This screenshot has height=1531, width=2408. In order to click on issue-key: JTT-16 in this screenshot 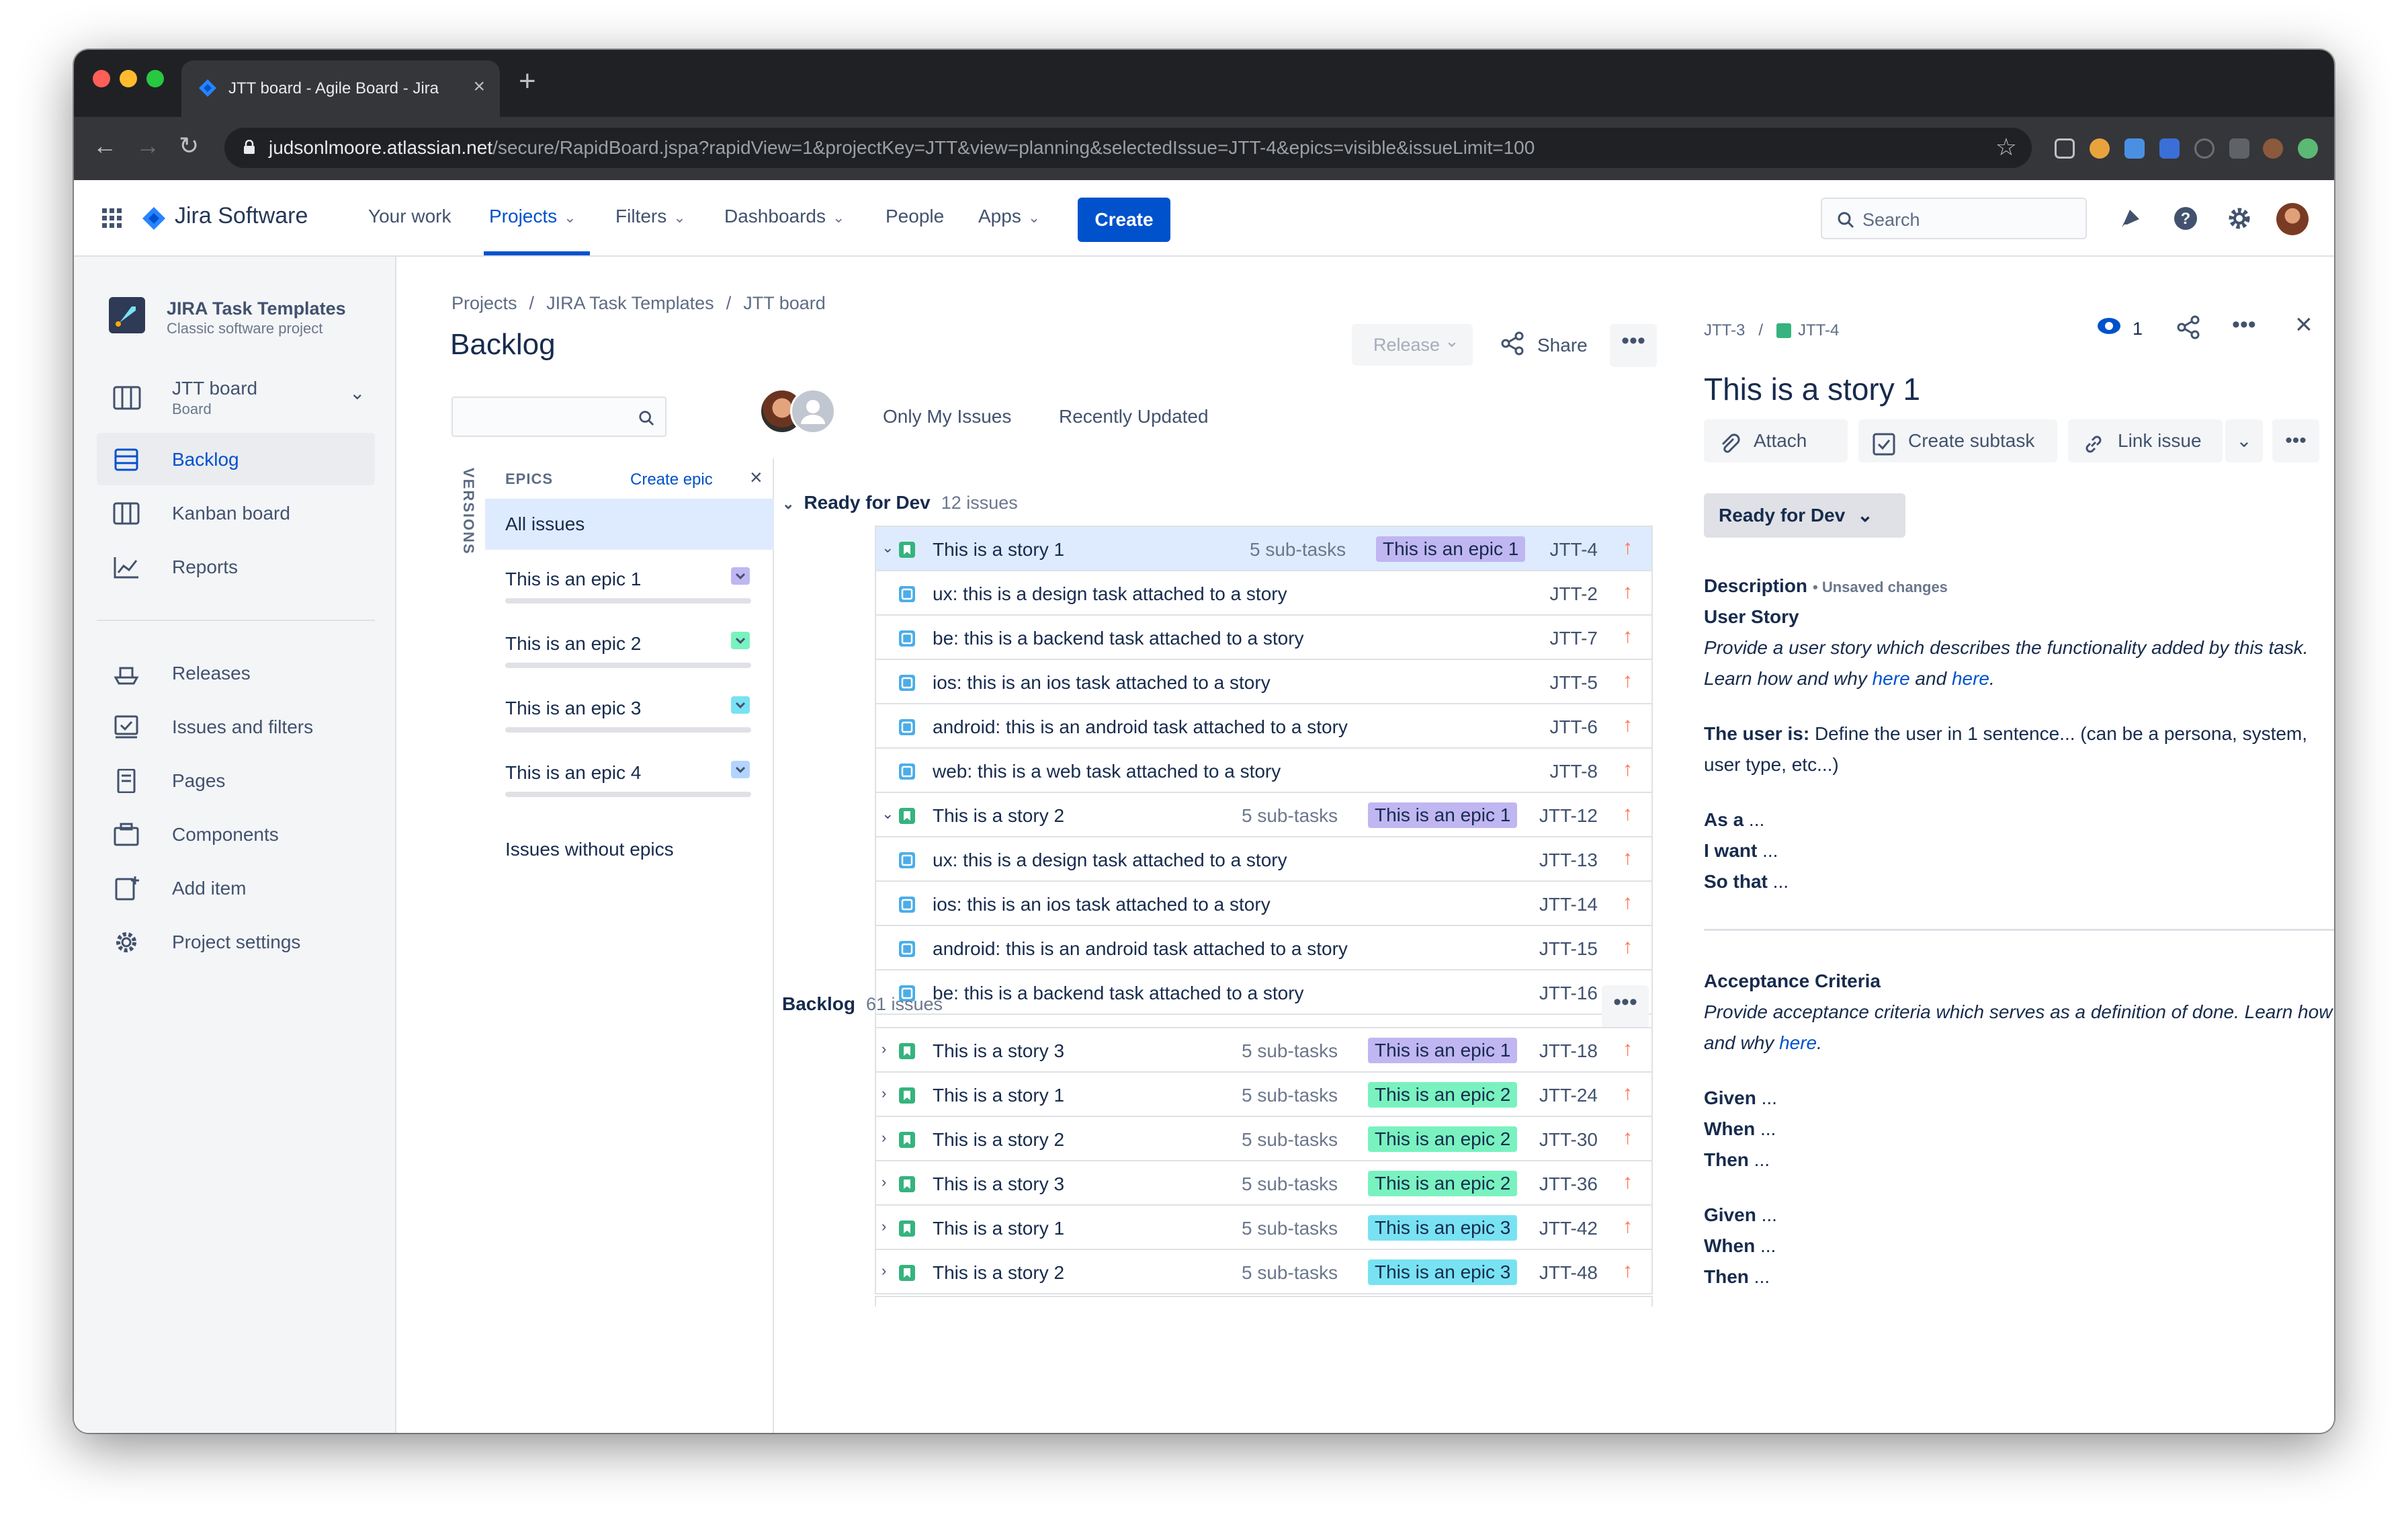, I will do `click(1568, 993)`.